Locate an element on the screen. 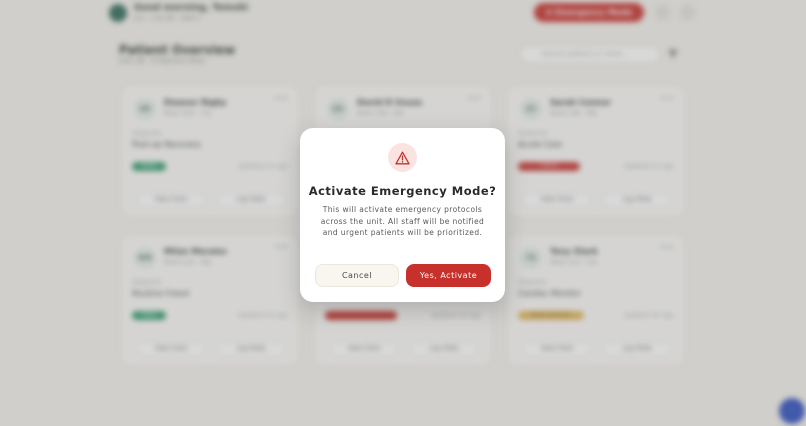 This screenshot has width=806, height=426. cancel-button: Cancel is located at coordinates (357, 275).